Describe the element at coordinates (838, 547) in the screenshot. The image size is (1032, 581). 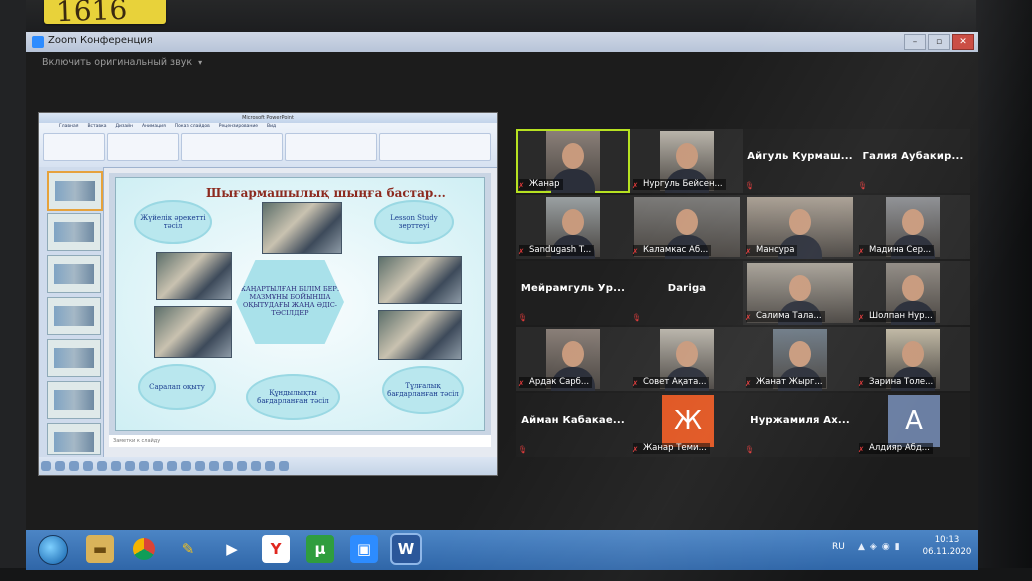
I see `language-indicator: RU` at that location.